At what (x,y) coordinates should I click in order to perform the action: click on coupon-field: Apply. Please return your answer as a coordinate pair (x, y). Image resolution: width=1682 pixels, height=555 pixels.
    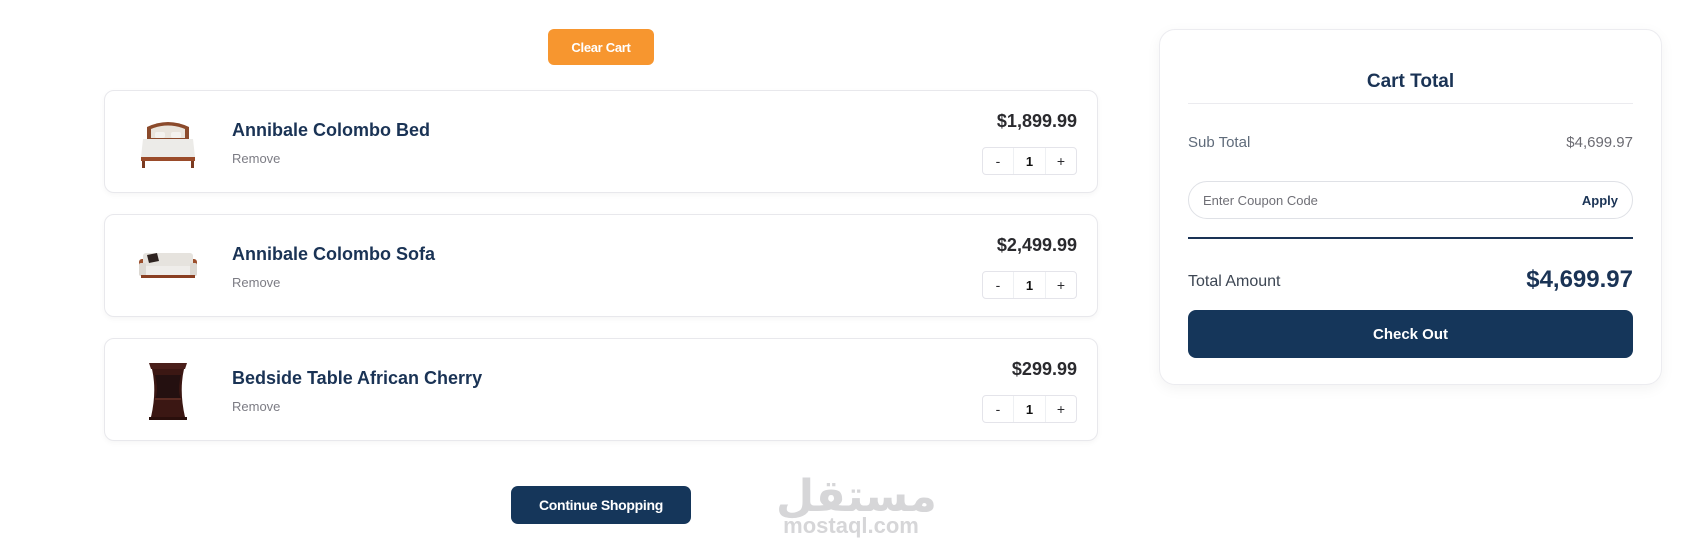
    Looking at the image, I should click on (1410, 200).